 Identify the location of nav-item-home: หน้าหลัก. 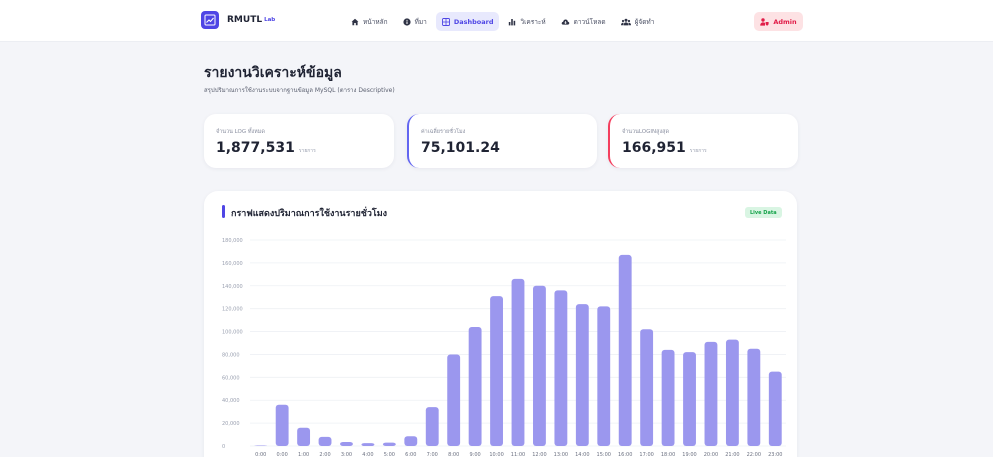
(369, 21).